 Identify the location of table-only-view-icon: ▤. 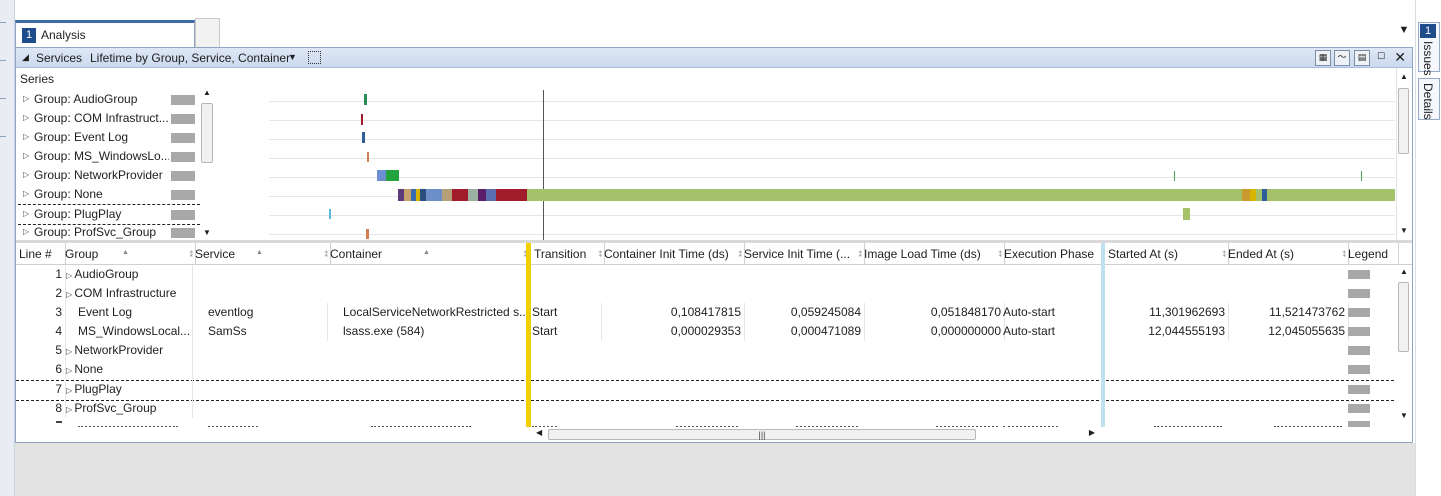
(1362, 58).